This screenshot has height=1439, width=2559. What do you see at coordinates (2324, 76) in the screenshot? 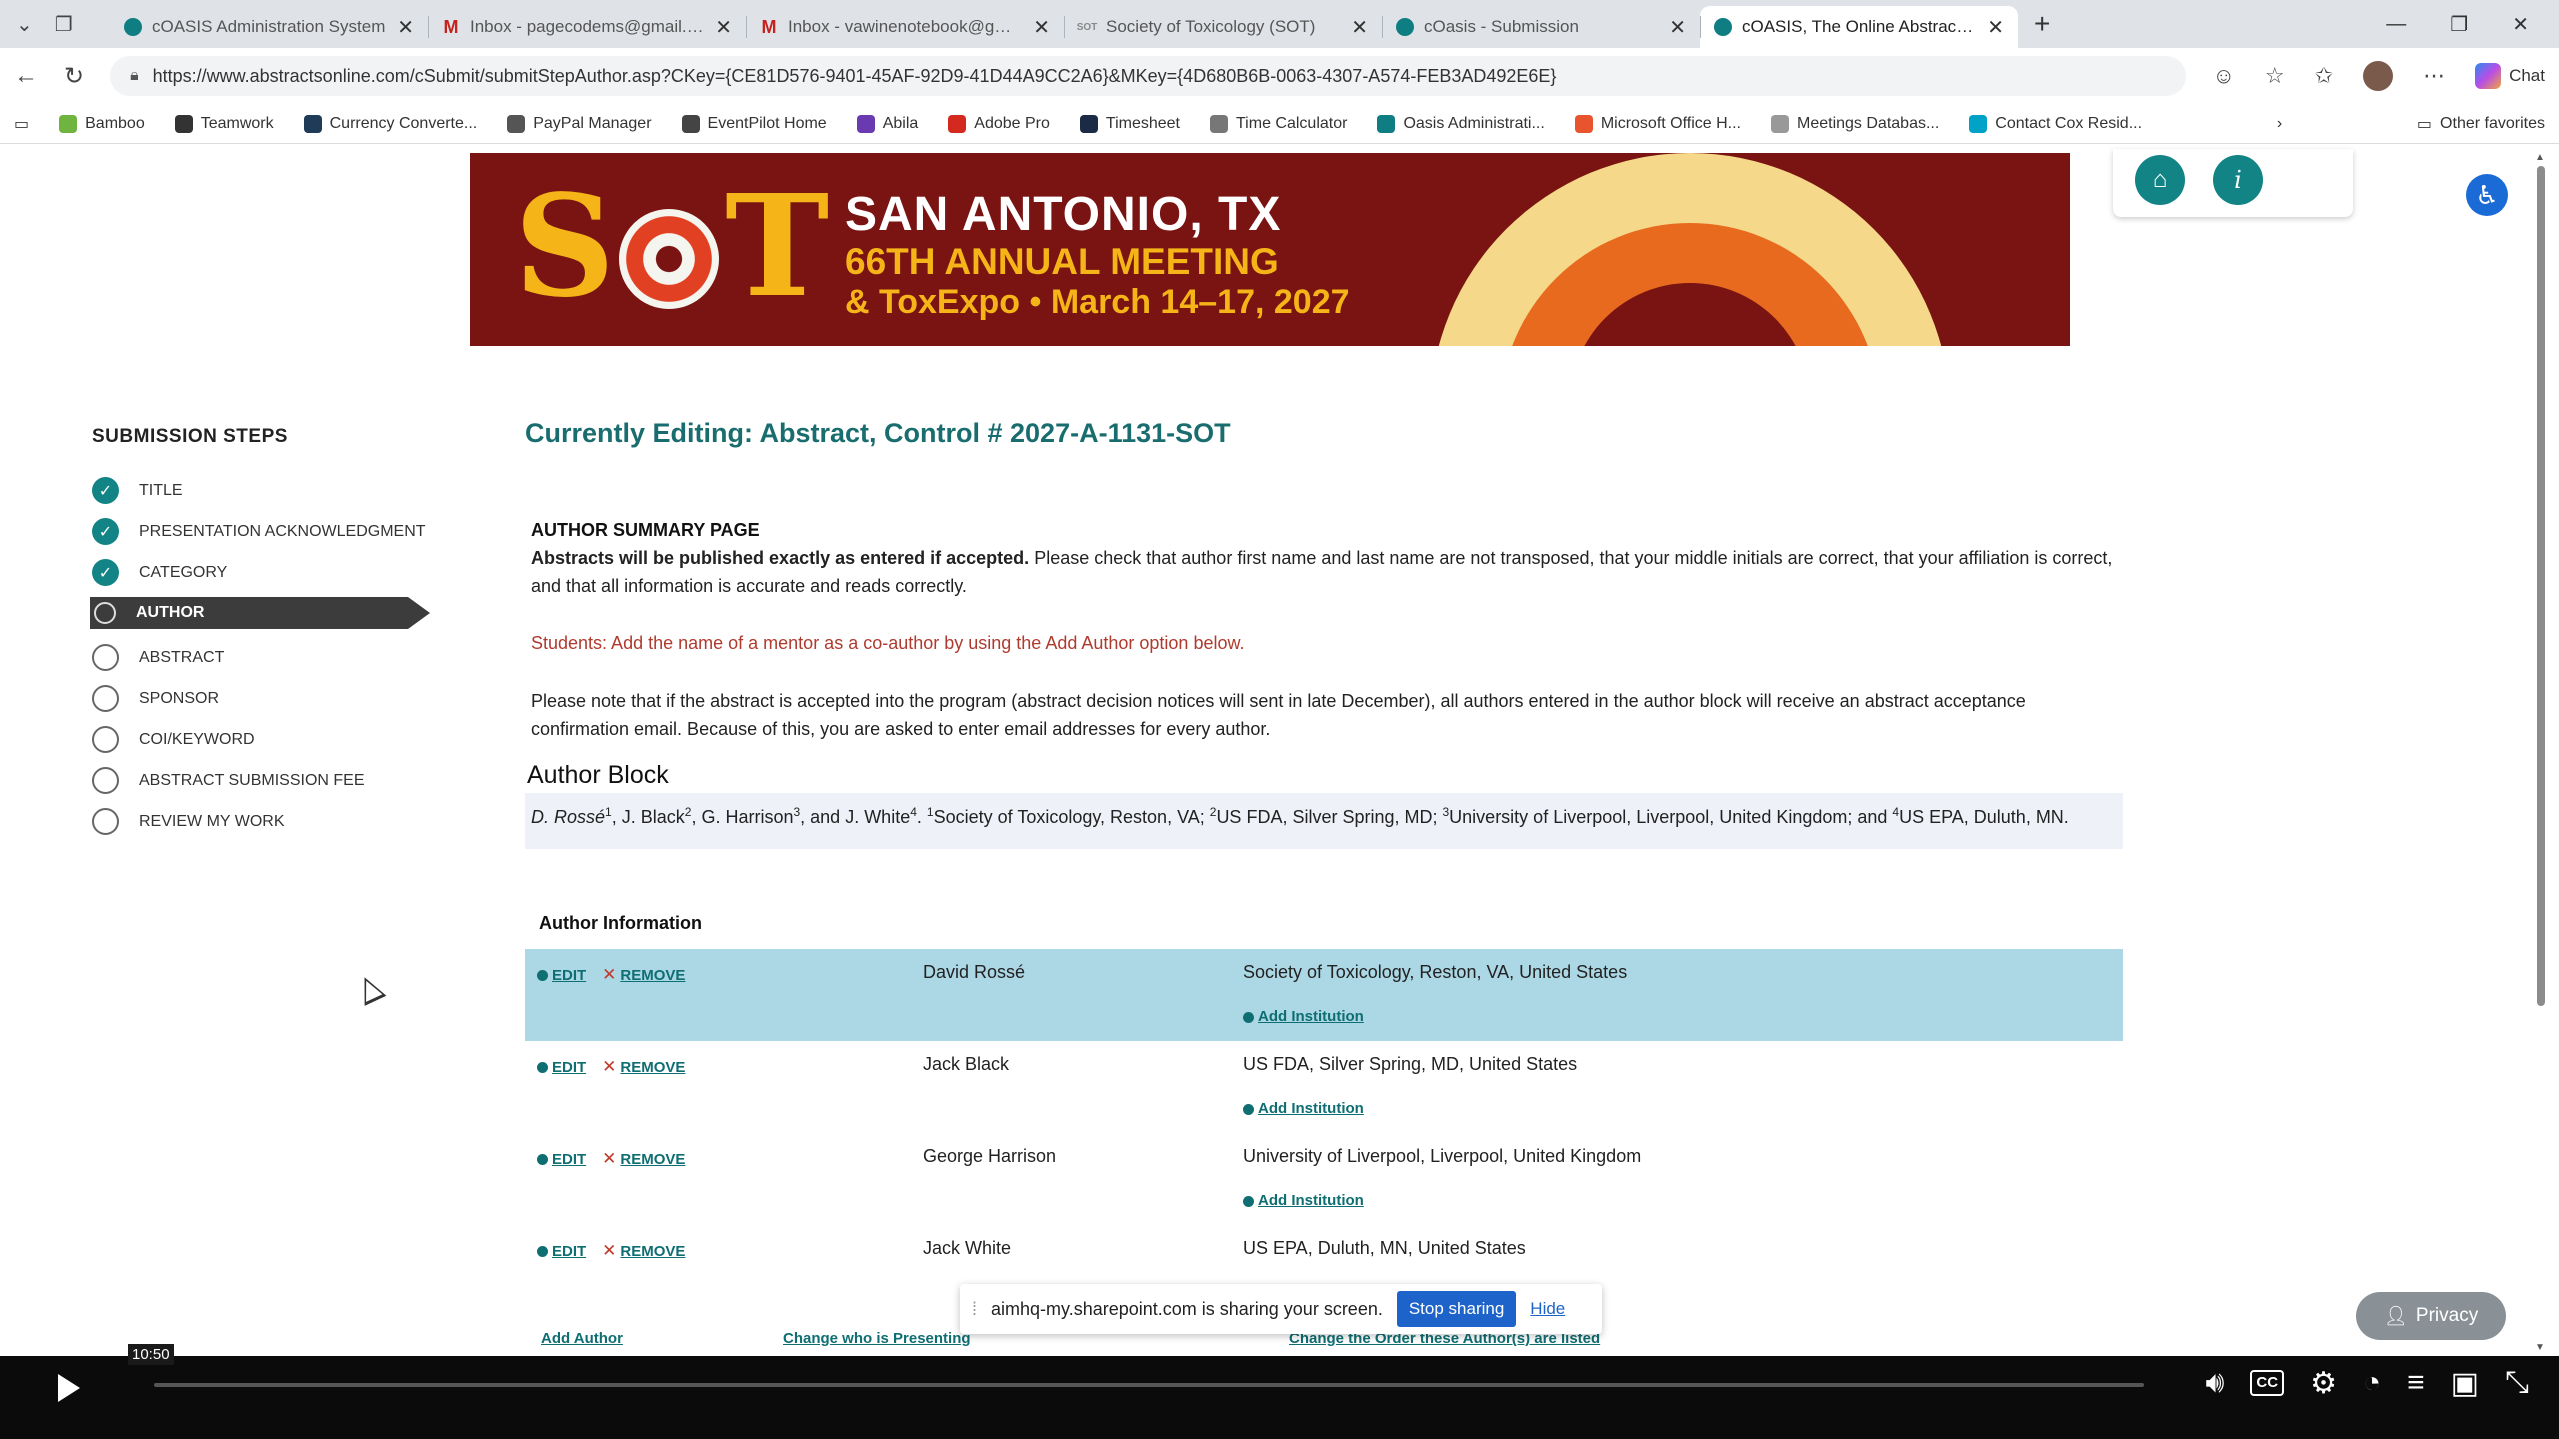
I see `favorites-icon: ✩` at bounding box center [2324, 76].